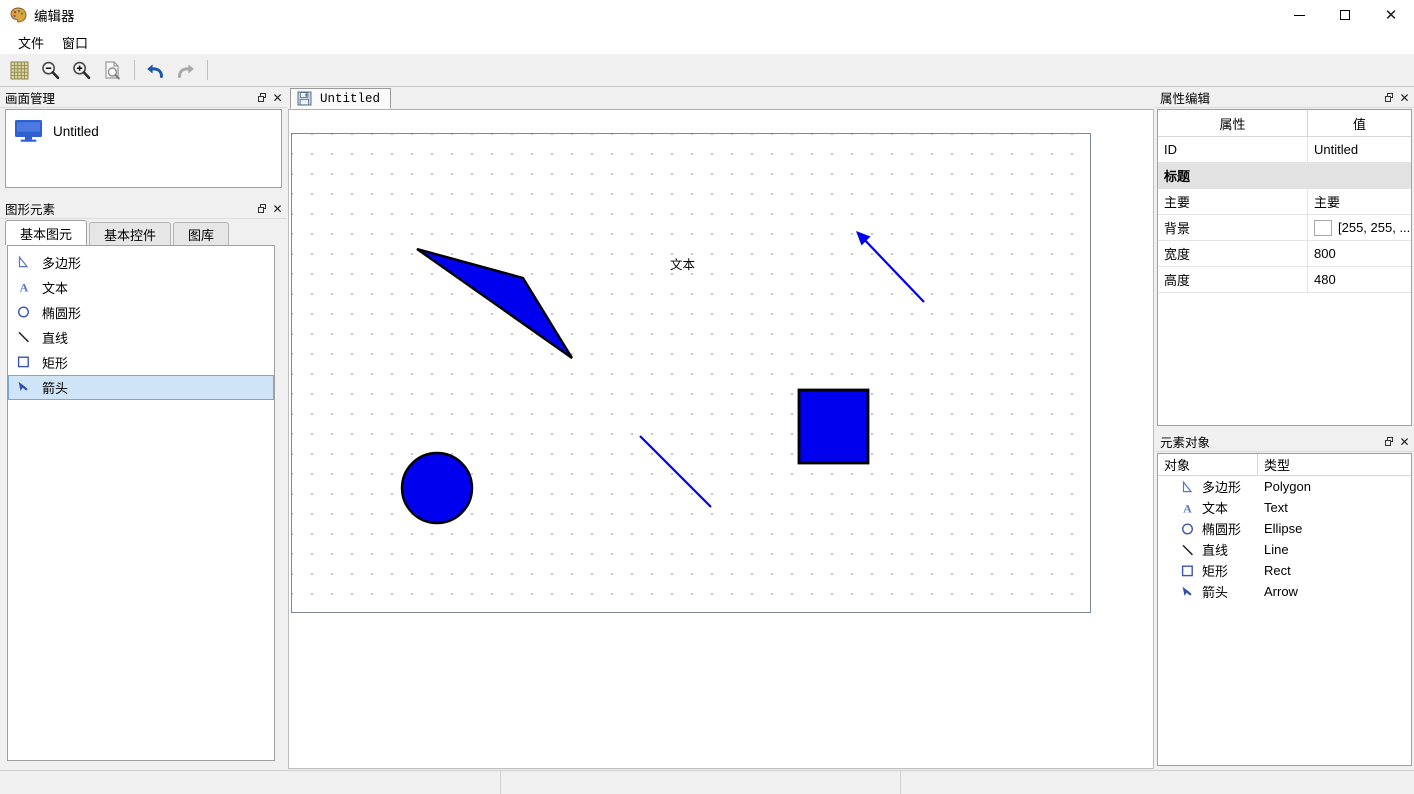 This screenshot has height=794, width=1414. What do you see at coordinates (76, 131) in the screenshot?
I see `screen-item-label: Untitled` at bounding box center [76, 131].